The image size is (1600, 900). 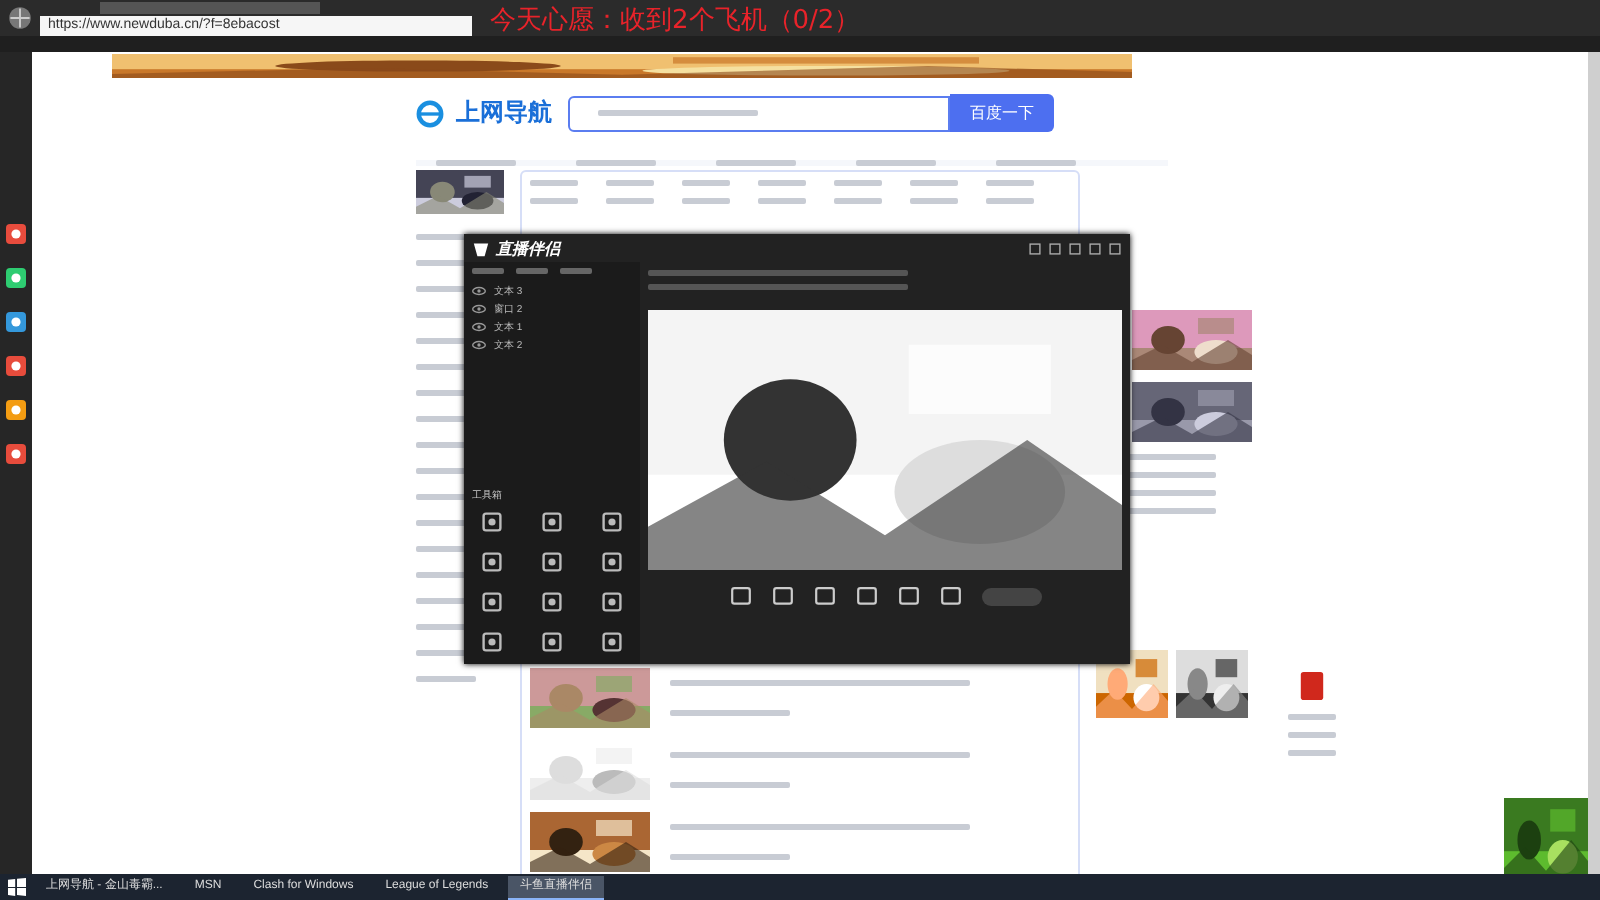 I want to click on overlay-caption: 今天心愿：收到2个飞机（0/2）, so click(x=675, y=21).